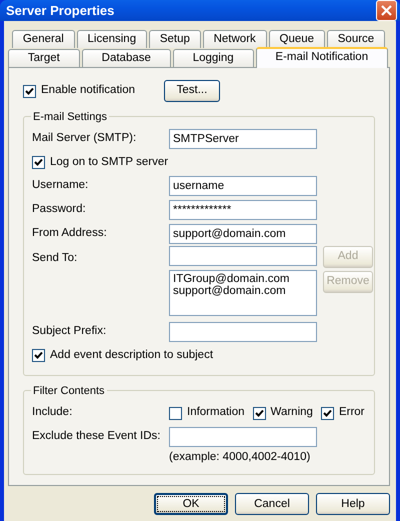 Image resolution: width=400 pixels, height=521 pixels. I want to click on checkbox-label: Information, so click(216, 412).